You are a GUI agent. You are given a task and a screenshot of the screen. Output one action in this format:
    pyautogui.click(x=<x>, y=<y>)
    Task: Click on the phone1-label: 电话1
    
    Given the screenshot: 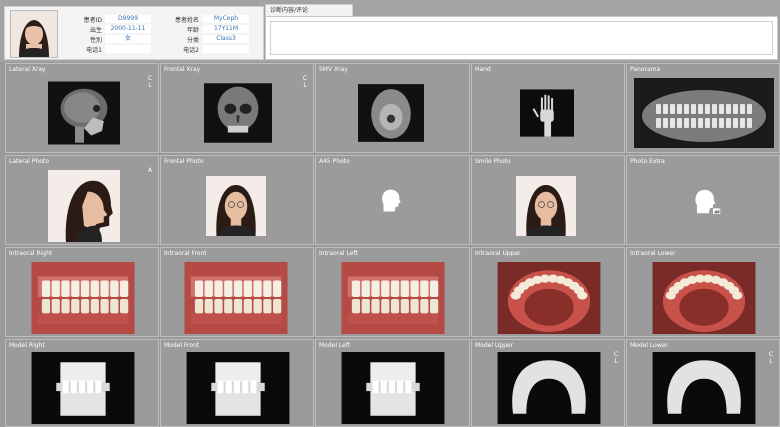 What is the action you would take?
    pyautogui.click(x=94, y=50)
    